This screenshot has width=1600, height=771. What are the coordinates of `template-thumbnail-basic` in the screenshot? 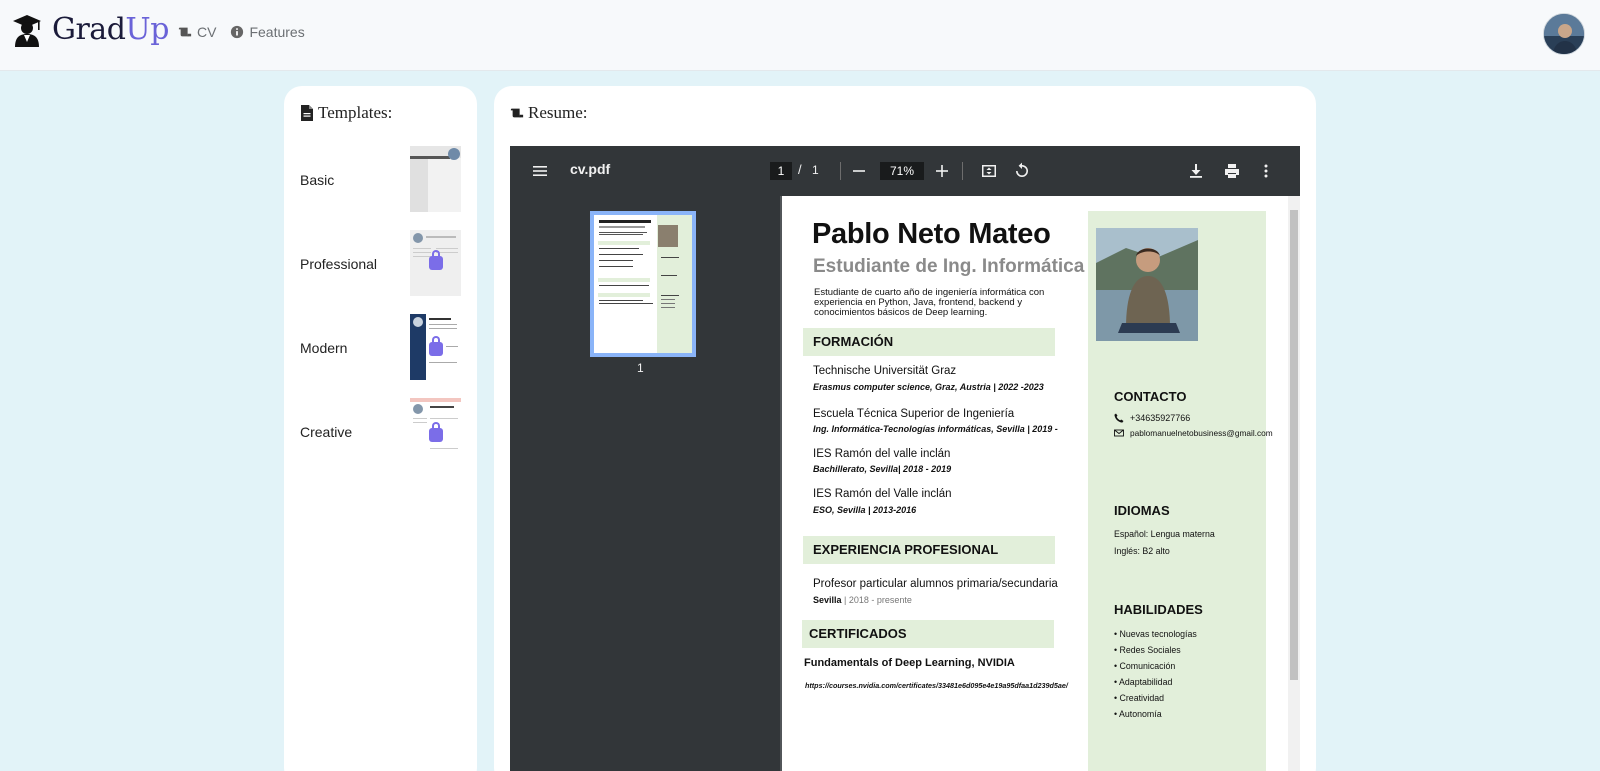 It's located at (435, 179).